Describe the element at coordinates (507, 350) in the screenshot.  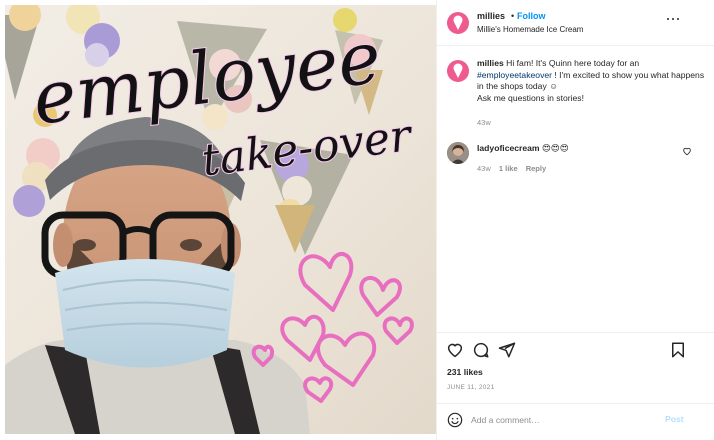
I see `share-send-icon` at that location.